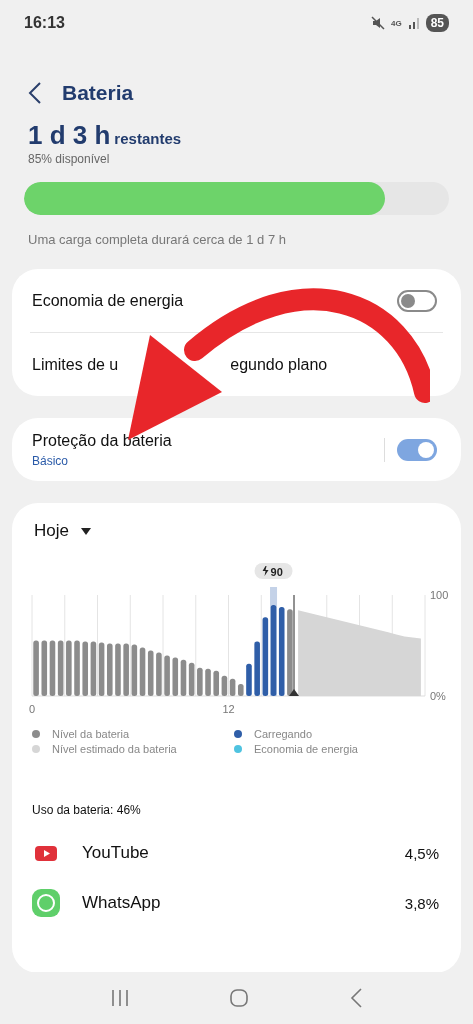 This screenshot has height=1024, width=473. I want to click on app-name: WhatsApp, so click(243, 903).